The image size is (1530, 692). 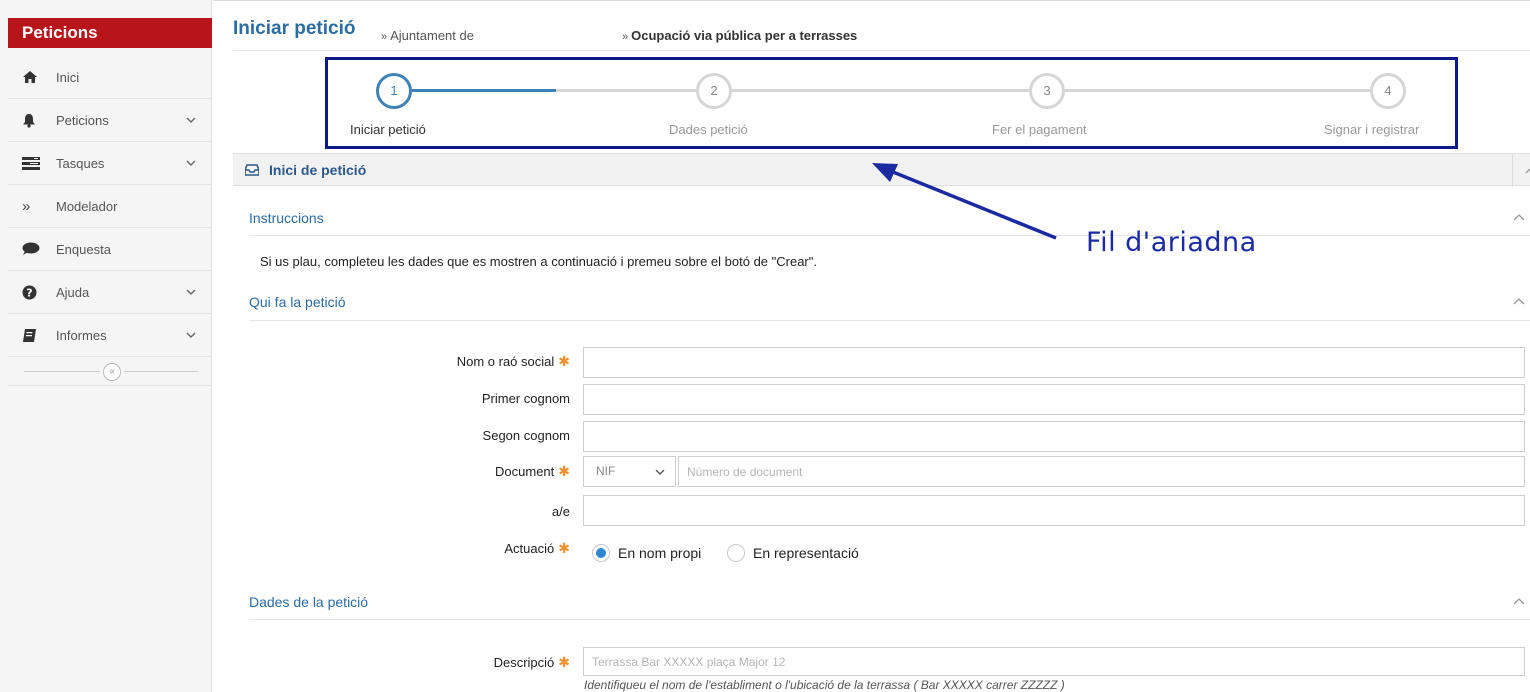 I want to click on annotation-label: Fil d'ariadna, so click(x=1171, y=242).